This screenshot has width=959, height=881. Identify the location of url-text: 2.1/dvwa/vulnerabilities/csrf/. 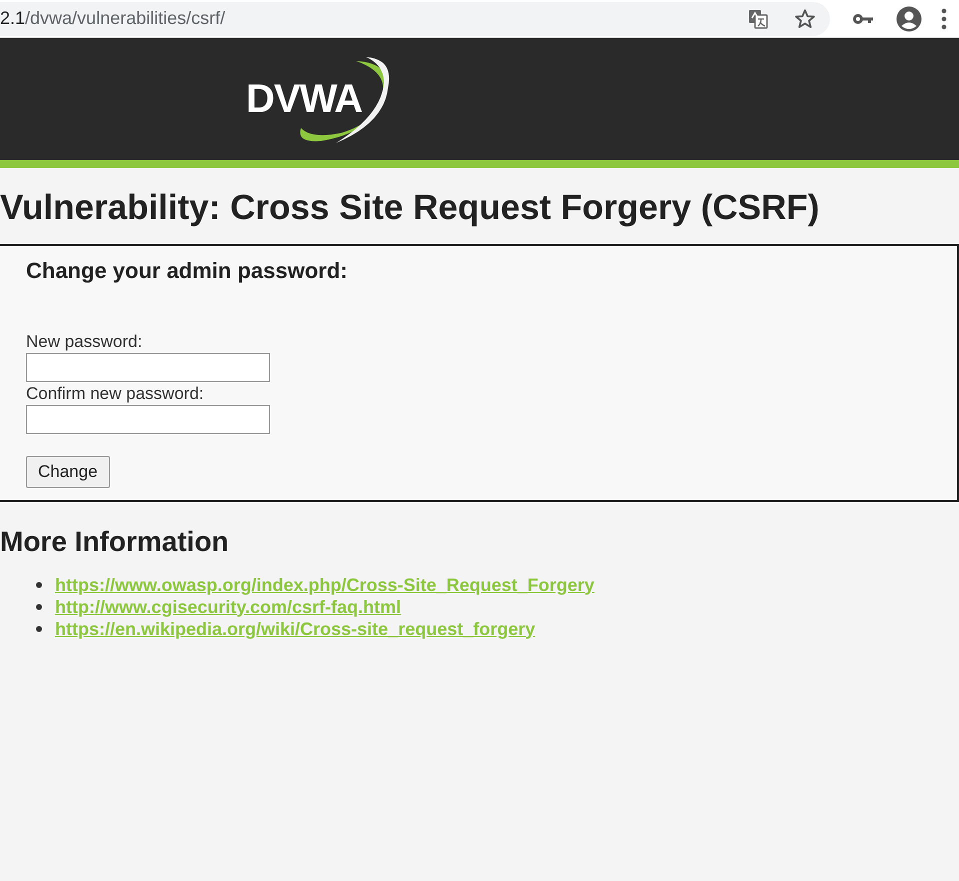
(113, 18).